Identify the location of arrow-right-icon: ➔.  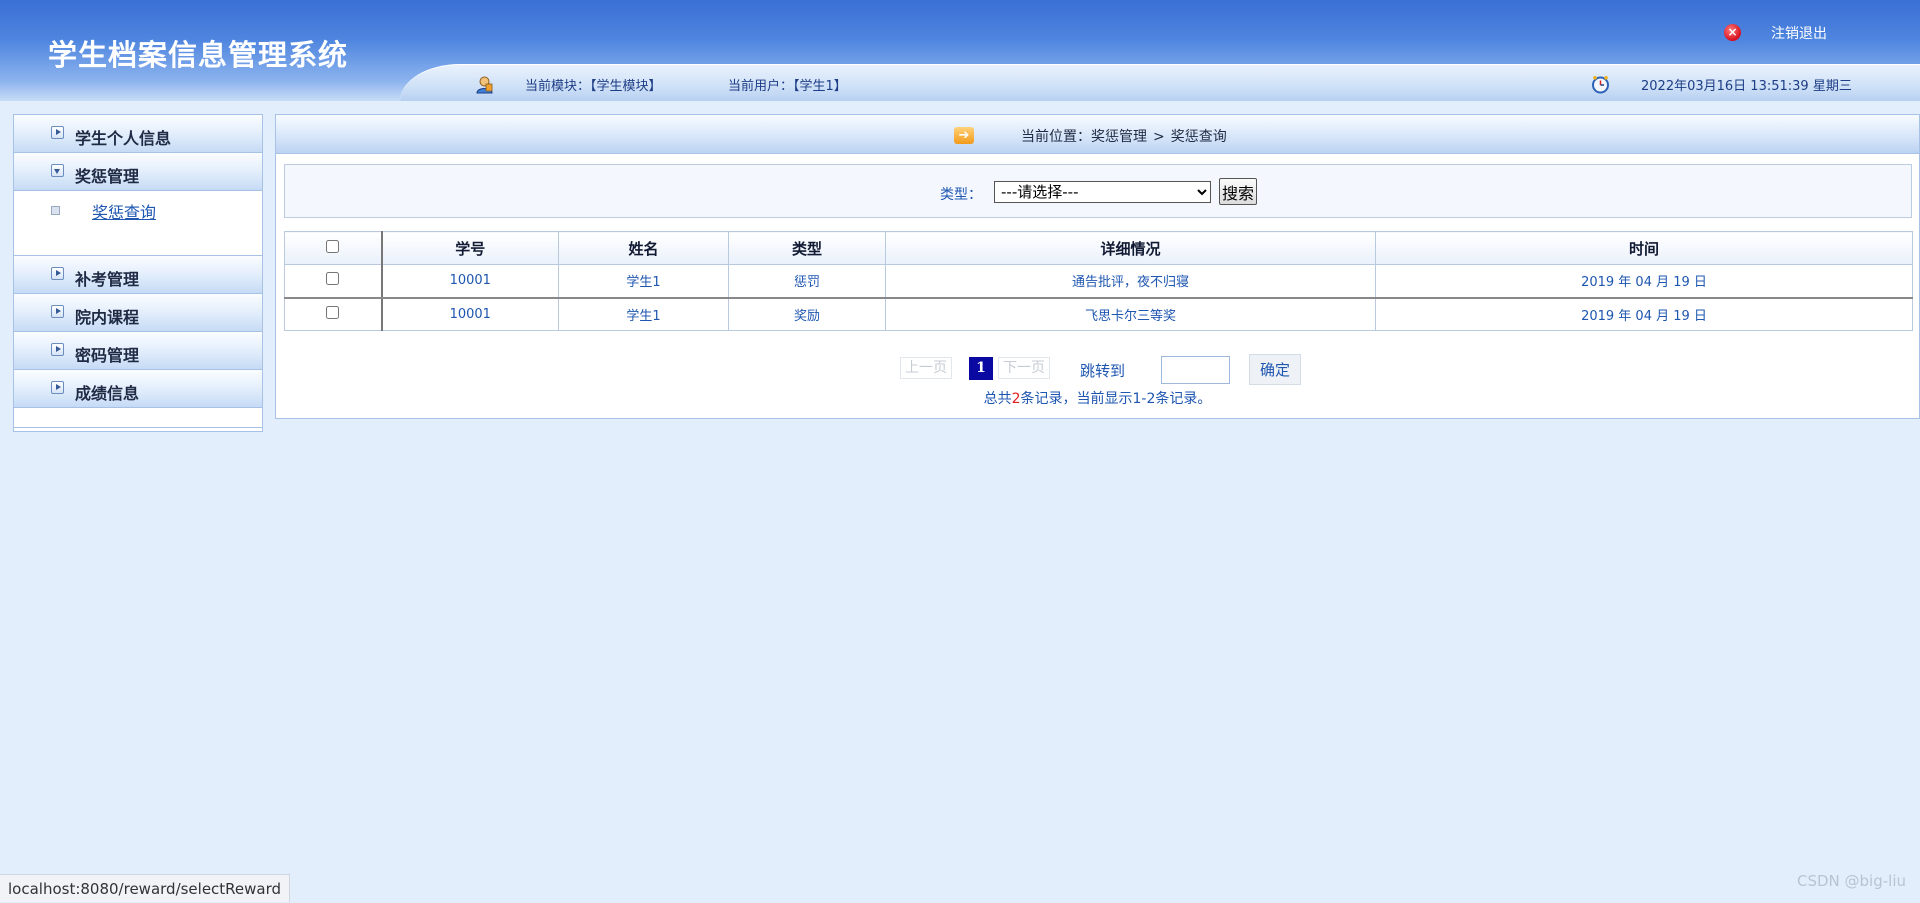
(964, 135).